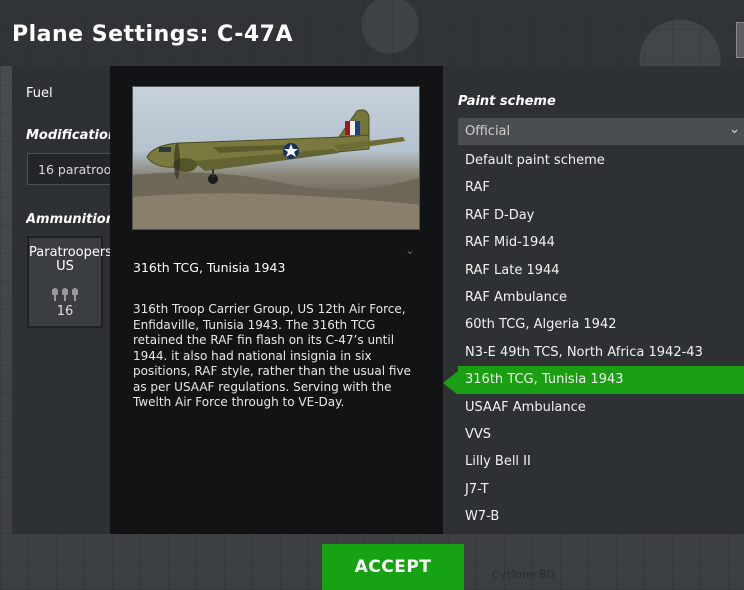  What do you see at coordinates (70, 259) in the screenshot?
I see `ammo-card-name: Paratroopers US` at bounding box center [70, 259].